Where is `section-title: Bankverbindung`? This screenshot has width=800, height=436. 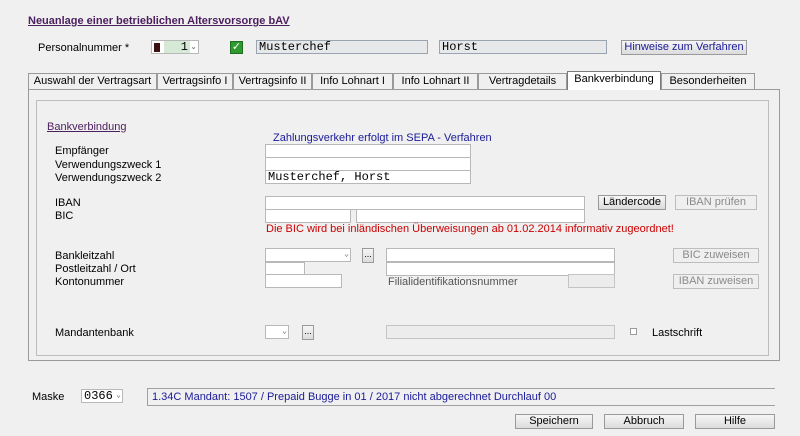 section-title: Bankverbindung is located at coordinates (87, 127).